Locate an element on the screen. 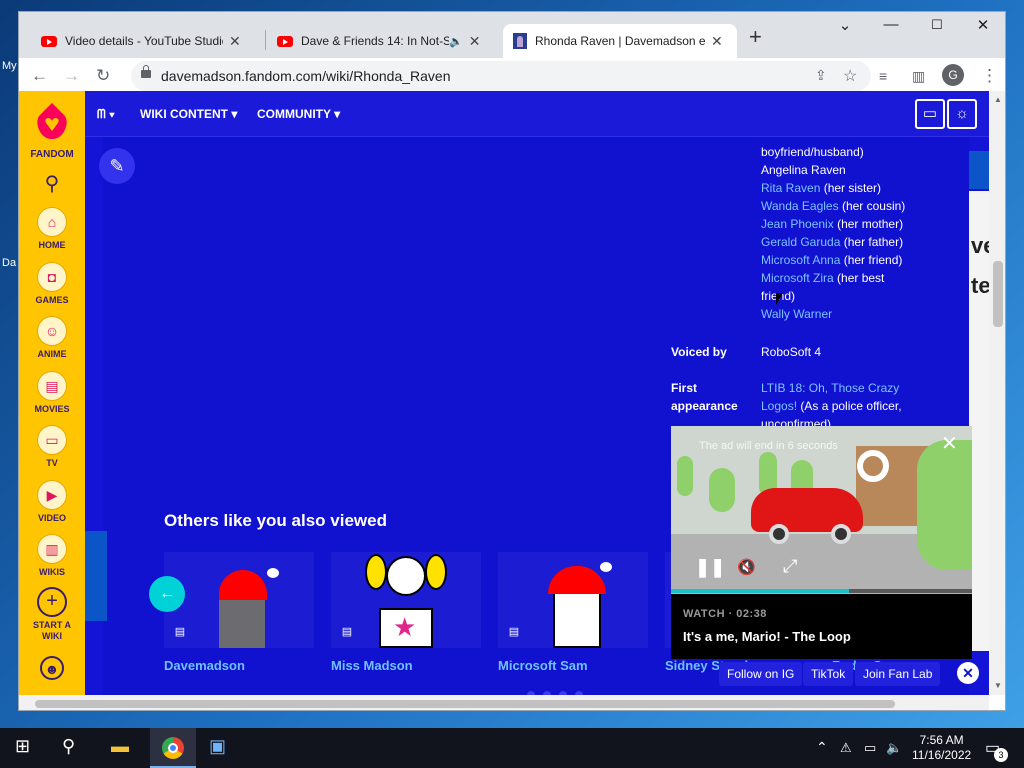 The height and width of the screenshot is (768, 1024). card-microsoft-sam: ▤ is located at coordinates (573, 600).